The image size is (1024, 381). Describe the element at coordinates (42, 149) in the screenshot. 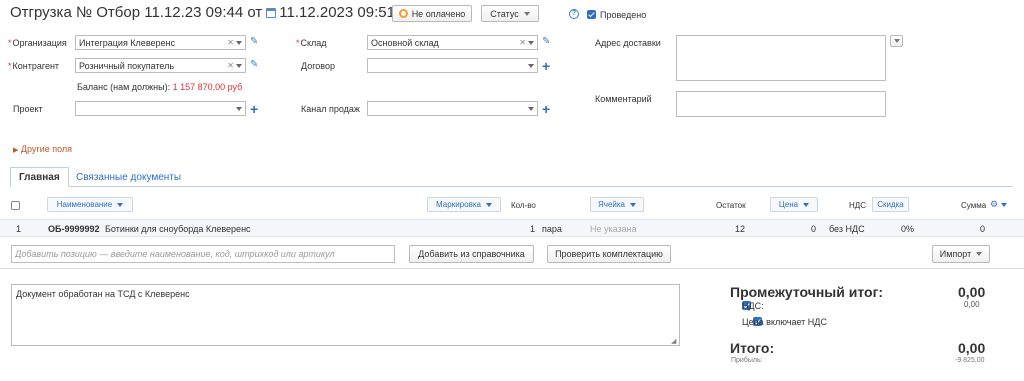

I see `other-fields-toggle: ▶ Другие поля` at that location.